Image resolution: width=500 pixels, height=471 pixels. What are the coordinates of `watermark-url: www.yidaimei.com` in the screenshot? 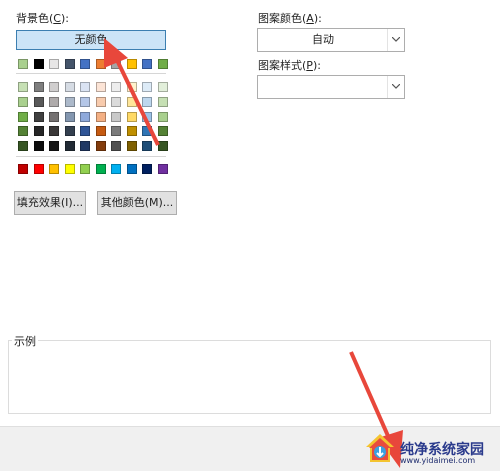 It's located at (438, 460).